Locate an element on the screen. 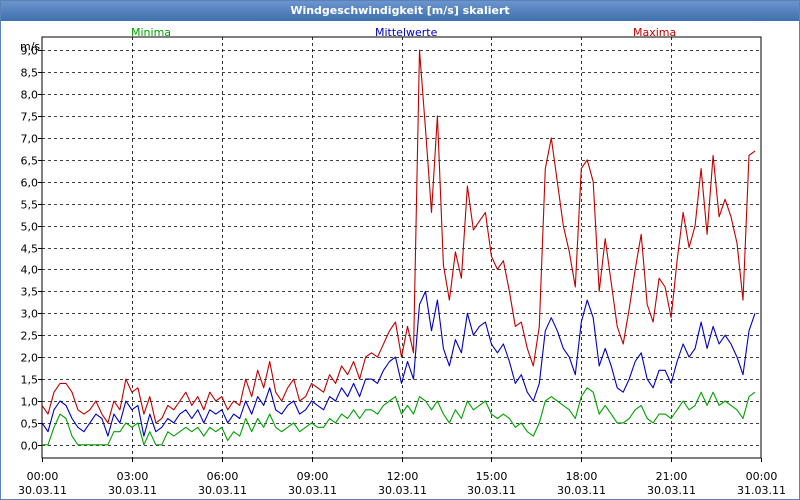 The width and height of the screenshot is (800, 500). x-tick-time: 06:00 is located at coordinates (223, 476).